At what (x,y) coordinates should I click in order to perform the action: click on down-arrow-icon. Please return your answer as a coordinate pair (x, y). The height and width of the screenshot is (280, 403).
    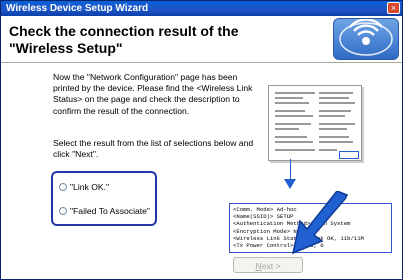
    Looking at the image, I should click on (290, 184).